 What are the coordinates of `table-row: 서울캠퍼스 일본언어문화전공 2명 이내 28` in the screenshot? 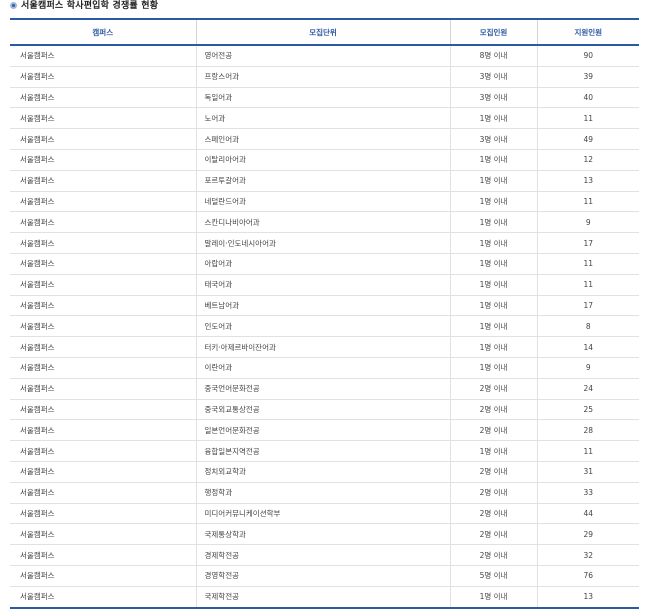 It's located at (324, 430).